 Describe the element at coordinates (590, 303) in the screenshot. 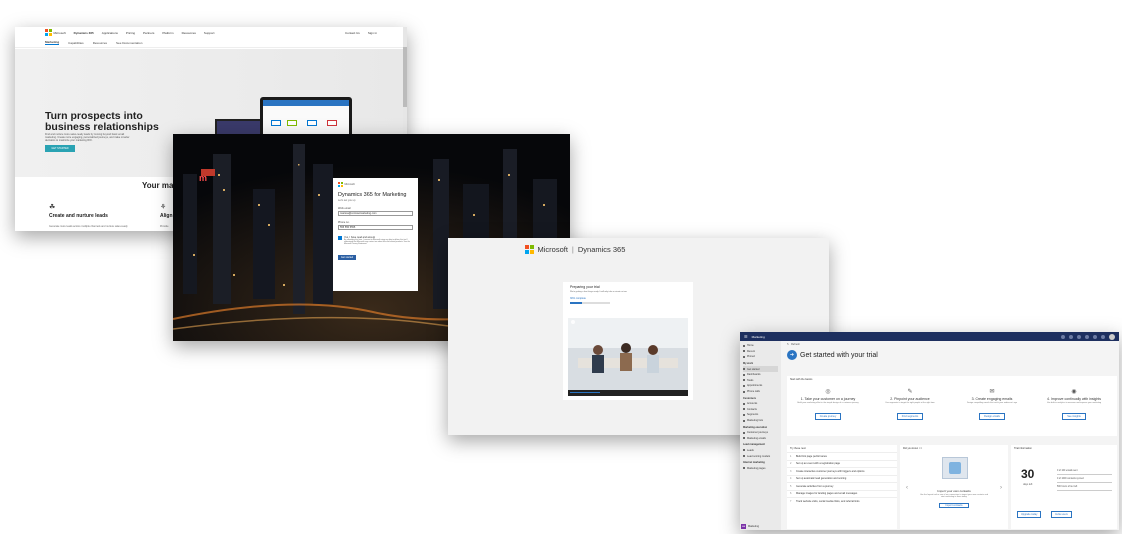

I see `progress-bar` at that location.